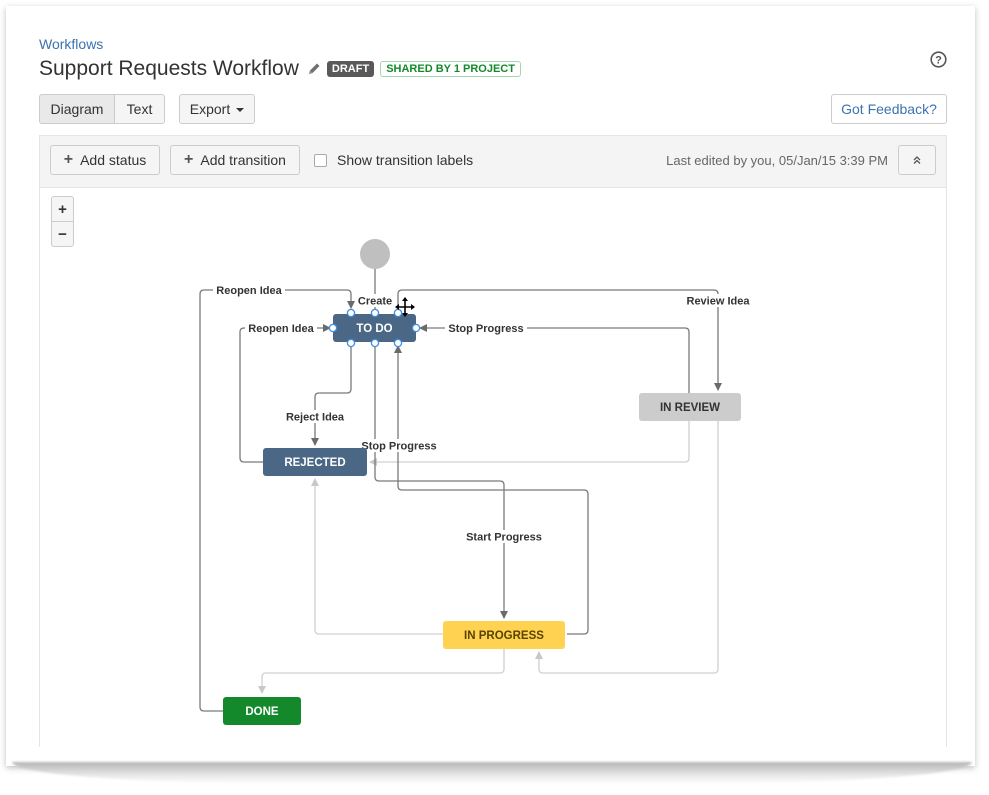 This screenshot has height=795, width=989. Describe the element at coordinates (285, 393) in the screenshot. I see `transition-reopen-idea-from-rejected` at that location.